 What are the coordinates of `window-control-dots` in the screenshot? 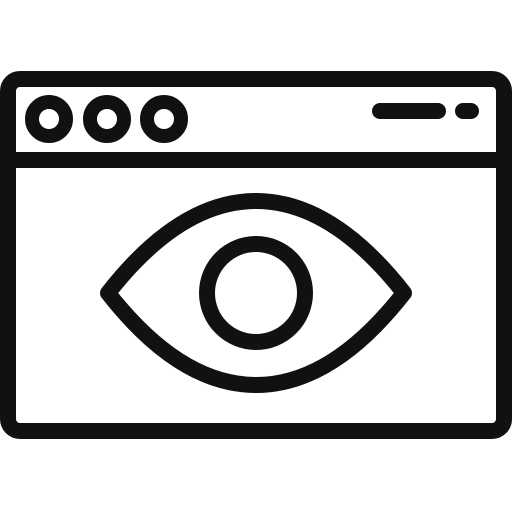 It's located at (106, 119).